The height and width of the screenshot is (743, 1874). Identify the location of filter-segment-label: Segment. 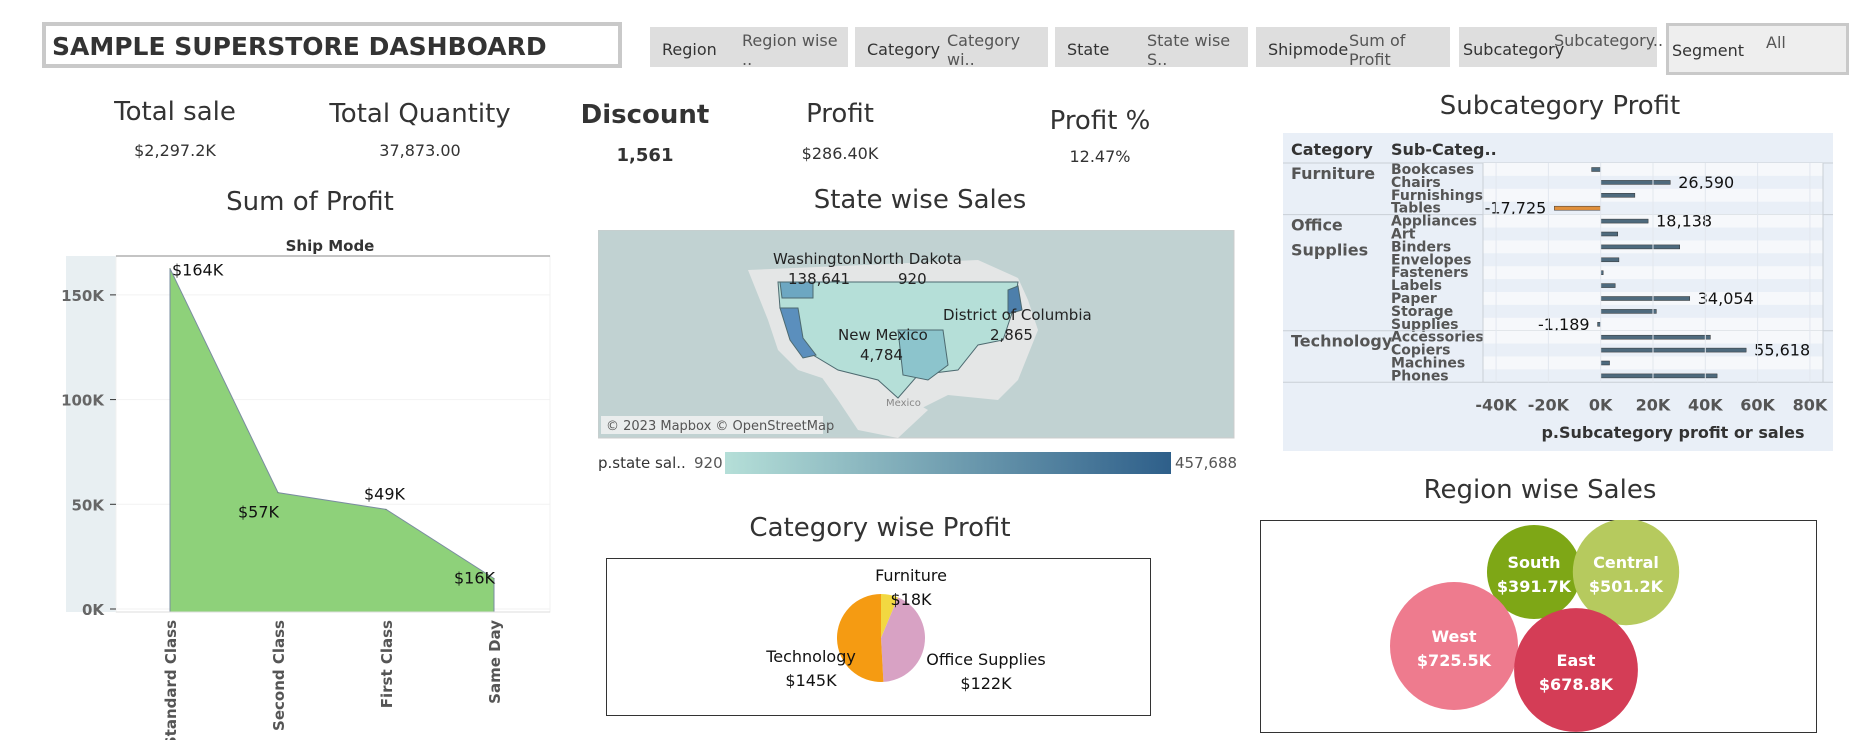
(1708, 50).